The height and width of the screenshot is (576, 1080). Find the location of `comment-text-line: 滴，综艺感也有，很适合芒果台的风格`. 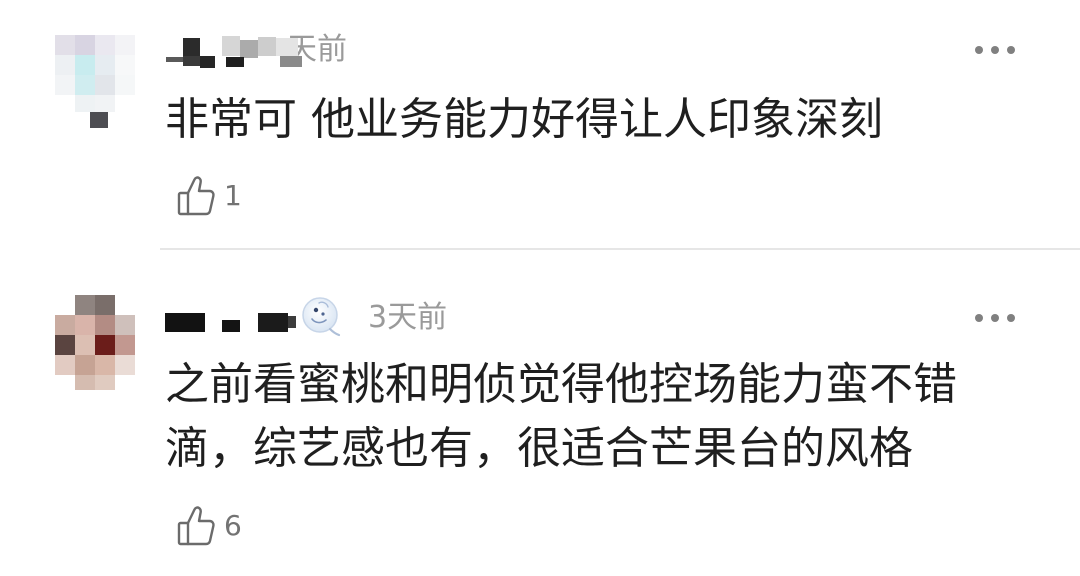

comment-text-line: 滴，综艺感也有，很适合芒果台的风格 is located at coordinates (539, 448).